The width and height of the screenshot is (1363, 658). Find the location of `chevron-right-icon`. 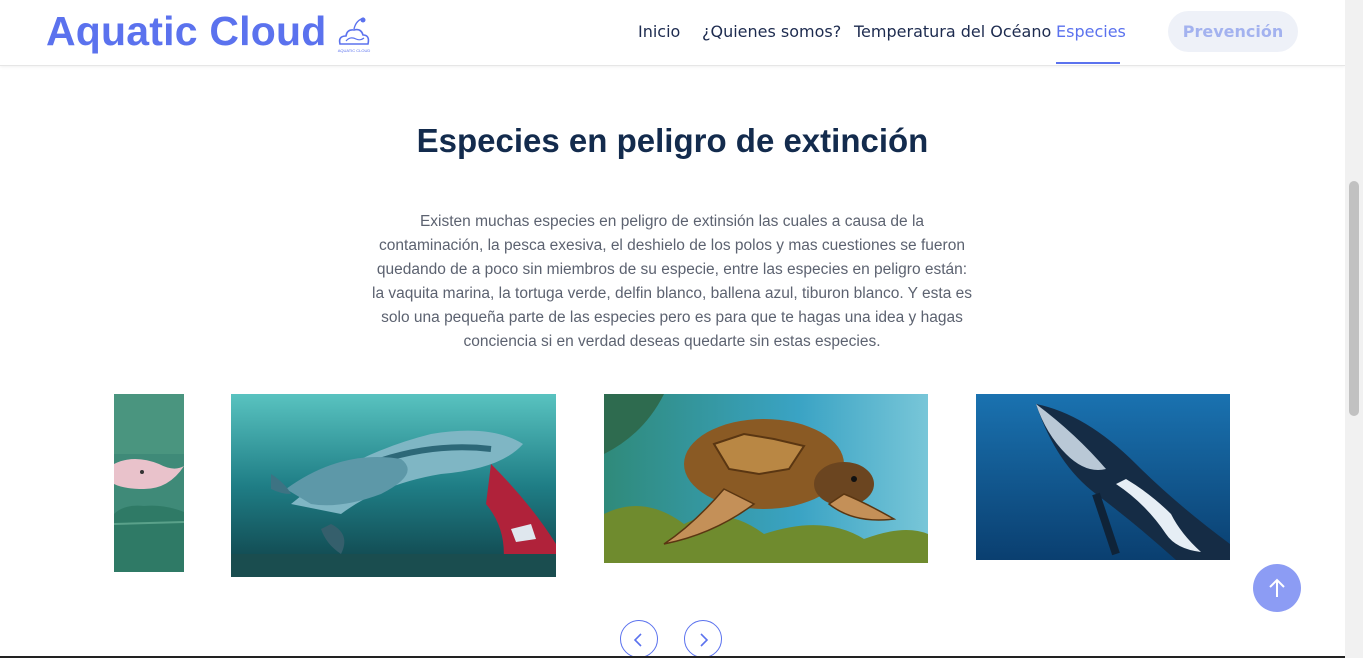

chevron-right-icon is located at coordinates (704, 640).